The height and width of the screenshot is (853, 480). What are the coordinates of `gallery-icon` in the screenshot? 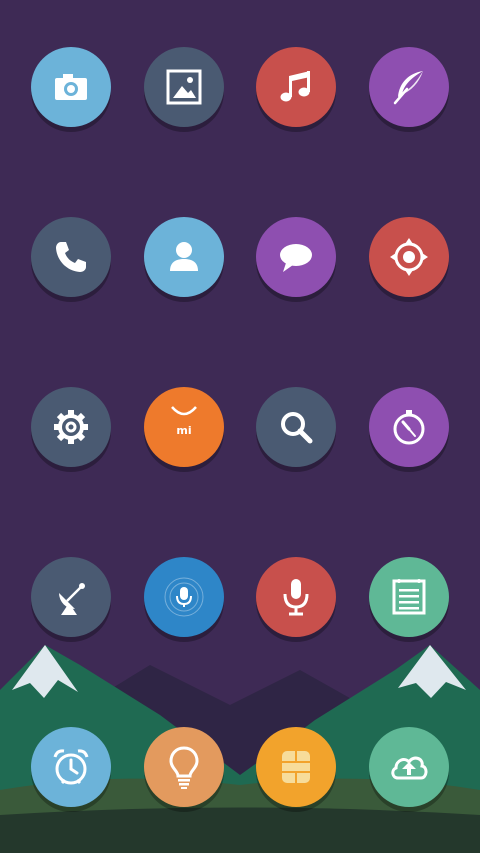 It's located at (184, 87).